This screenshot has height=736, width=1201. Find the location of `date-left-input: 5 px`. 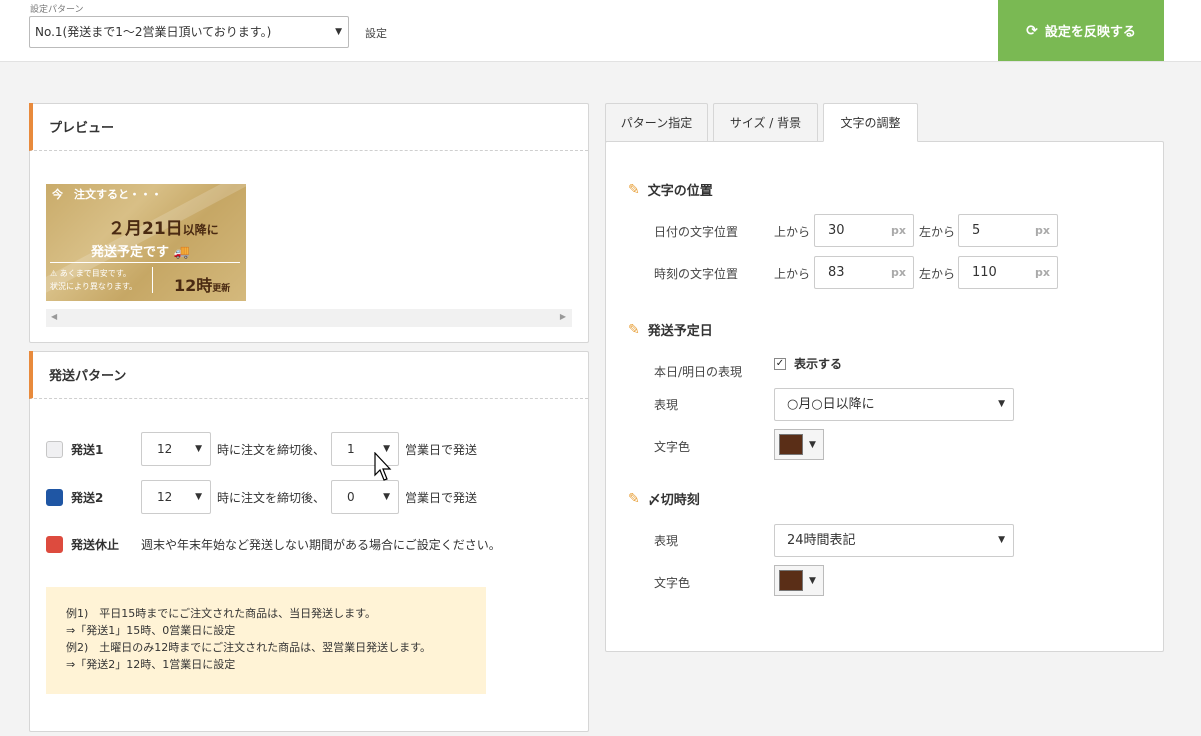

date-left-input: 5 px is located at coordinates (1008, 230).